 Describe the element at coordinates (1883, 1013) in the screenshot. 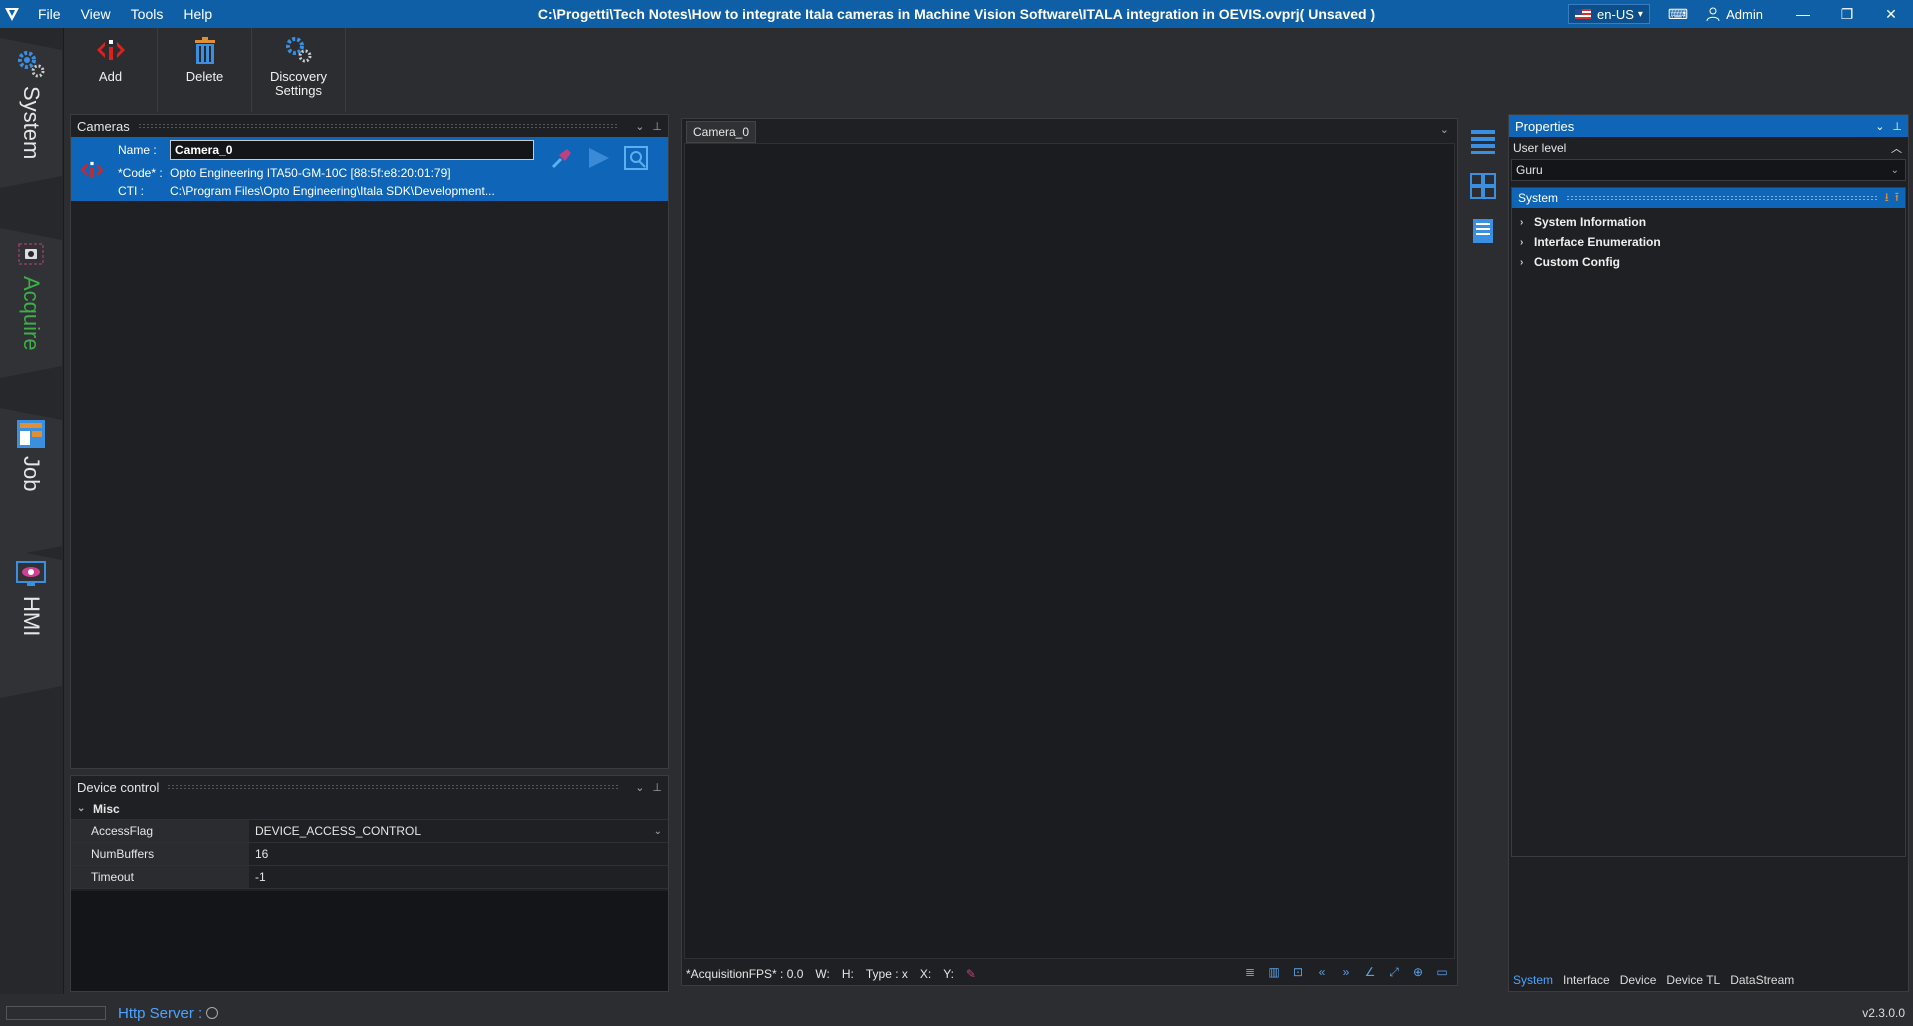

I see `version-label: v2.3.0.0` at that location.